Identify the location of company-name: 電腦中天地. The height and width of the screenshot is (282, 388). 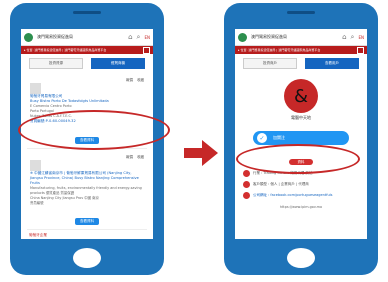
(301, 117).